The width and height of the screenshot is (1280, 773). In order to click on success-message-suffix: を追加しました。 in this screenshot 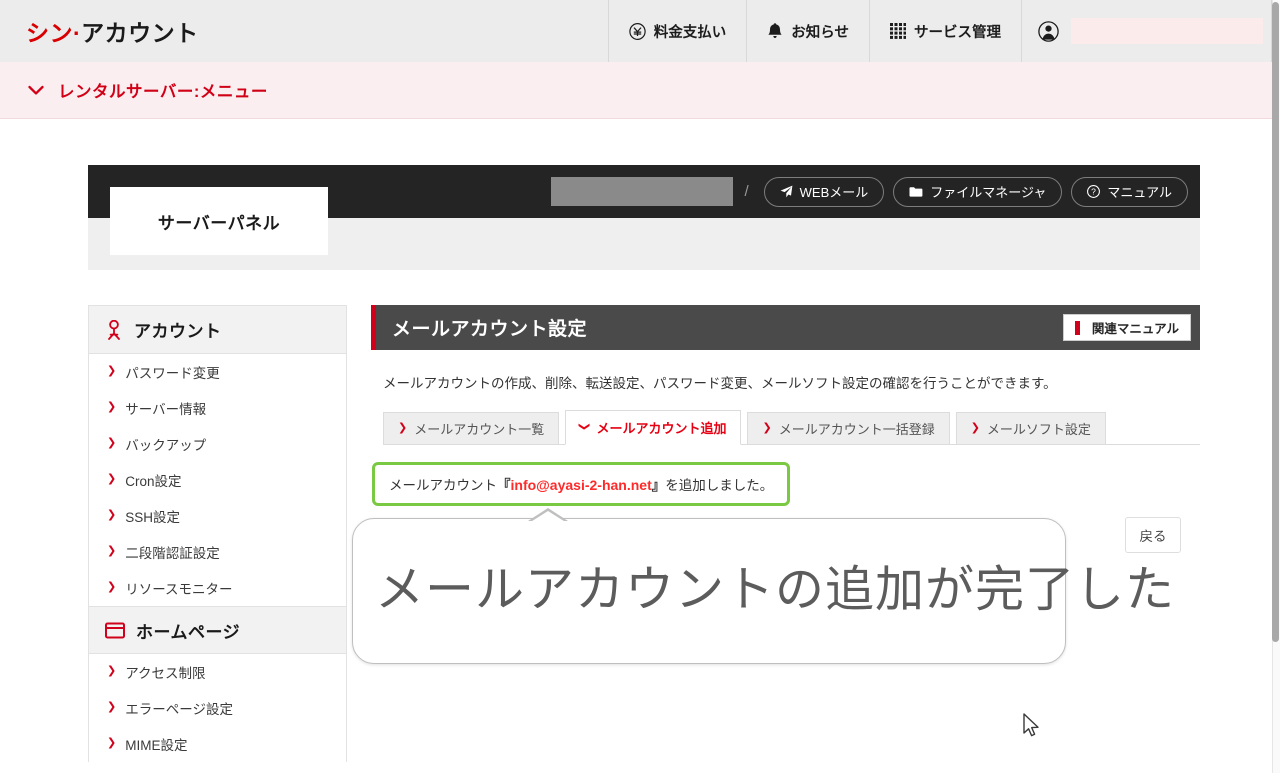, I will do `click(719, 485)`.